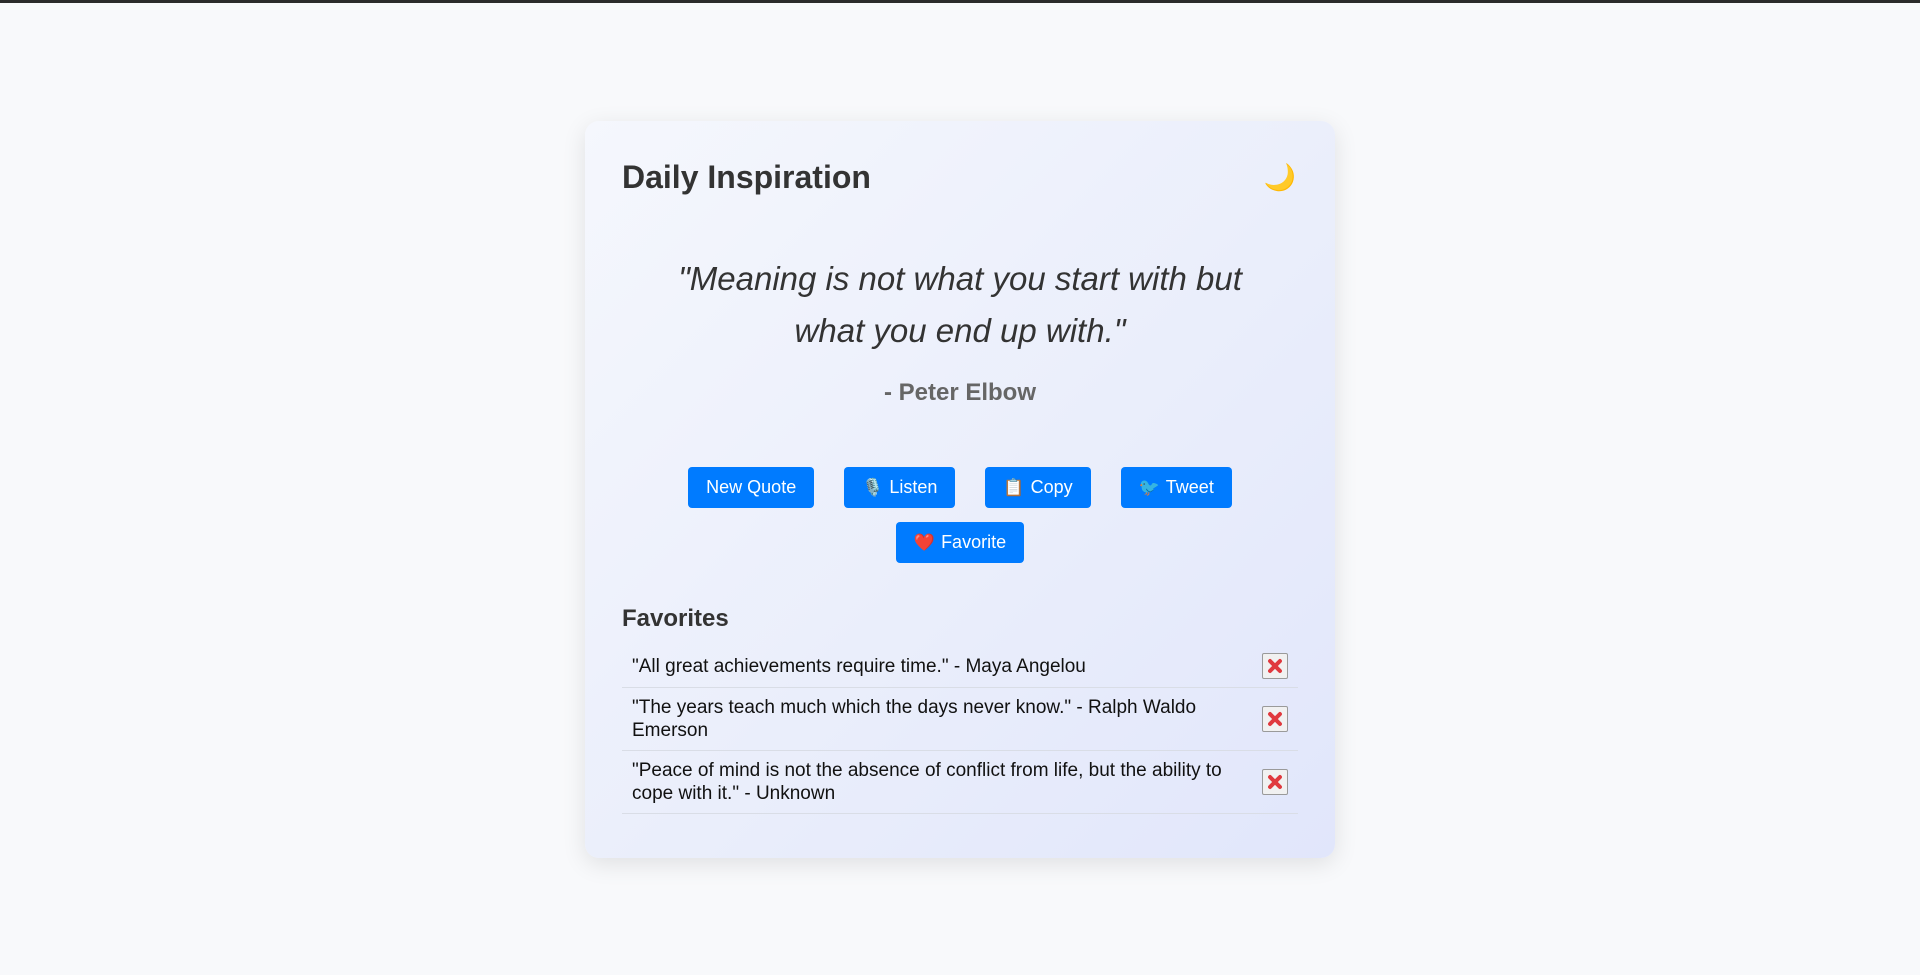  What do you see at coordinates (675, 618) in the screenshot?
I see `favorites-heading: Favorites` at bounding box center [675, 618].